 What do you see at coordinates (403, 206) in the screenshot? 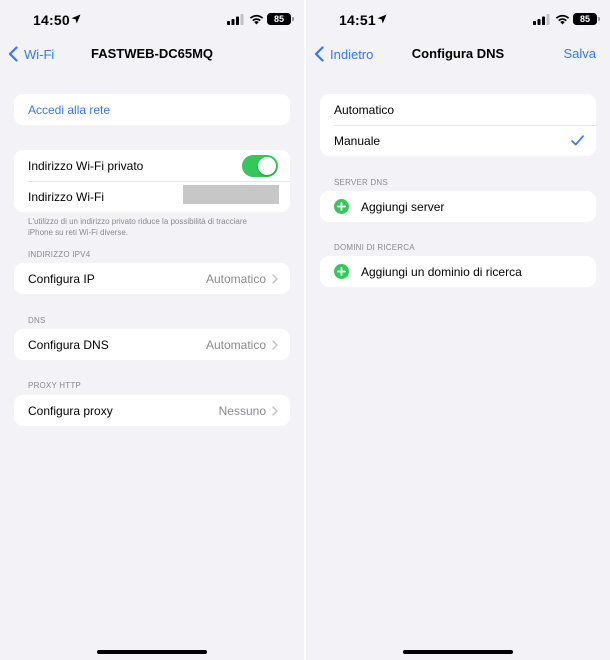
I see `add-server-label: Aggiungi server` at bounding box center [403, 206].